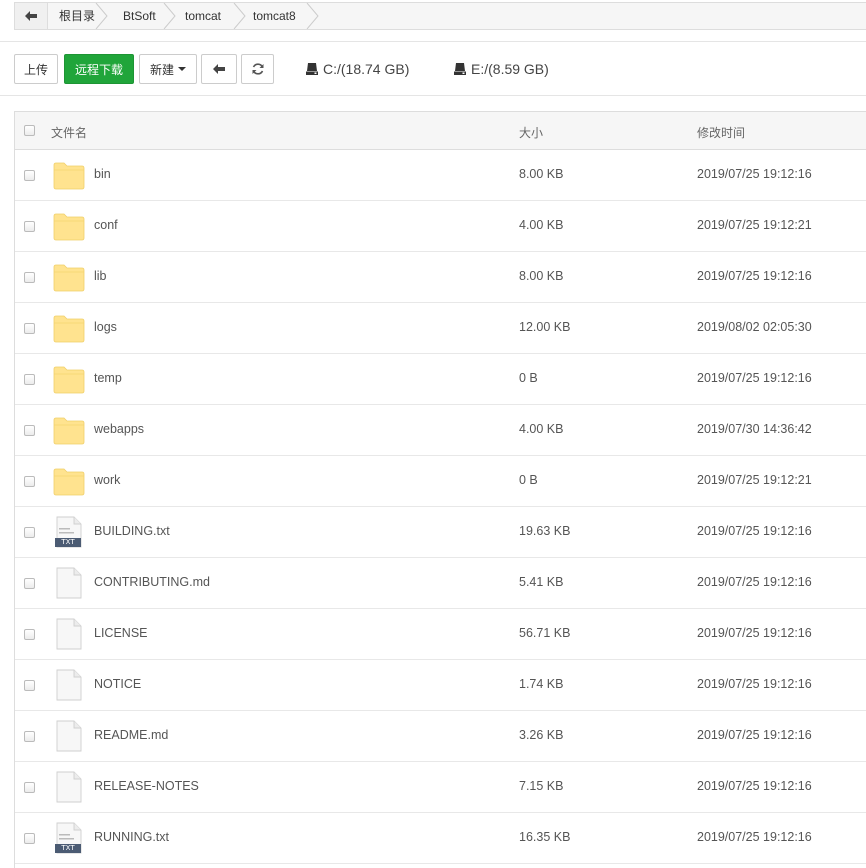 This screenshot has height=868, width=866. What do you see at coordinates (440, 277) in the screenshot?
I see `table-row: lib 8.00 KB 2019/07/25 19:12:16` at bounding box center [440, 277].